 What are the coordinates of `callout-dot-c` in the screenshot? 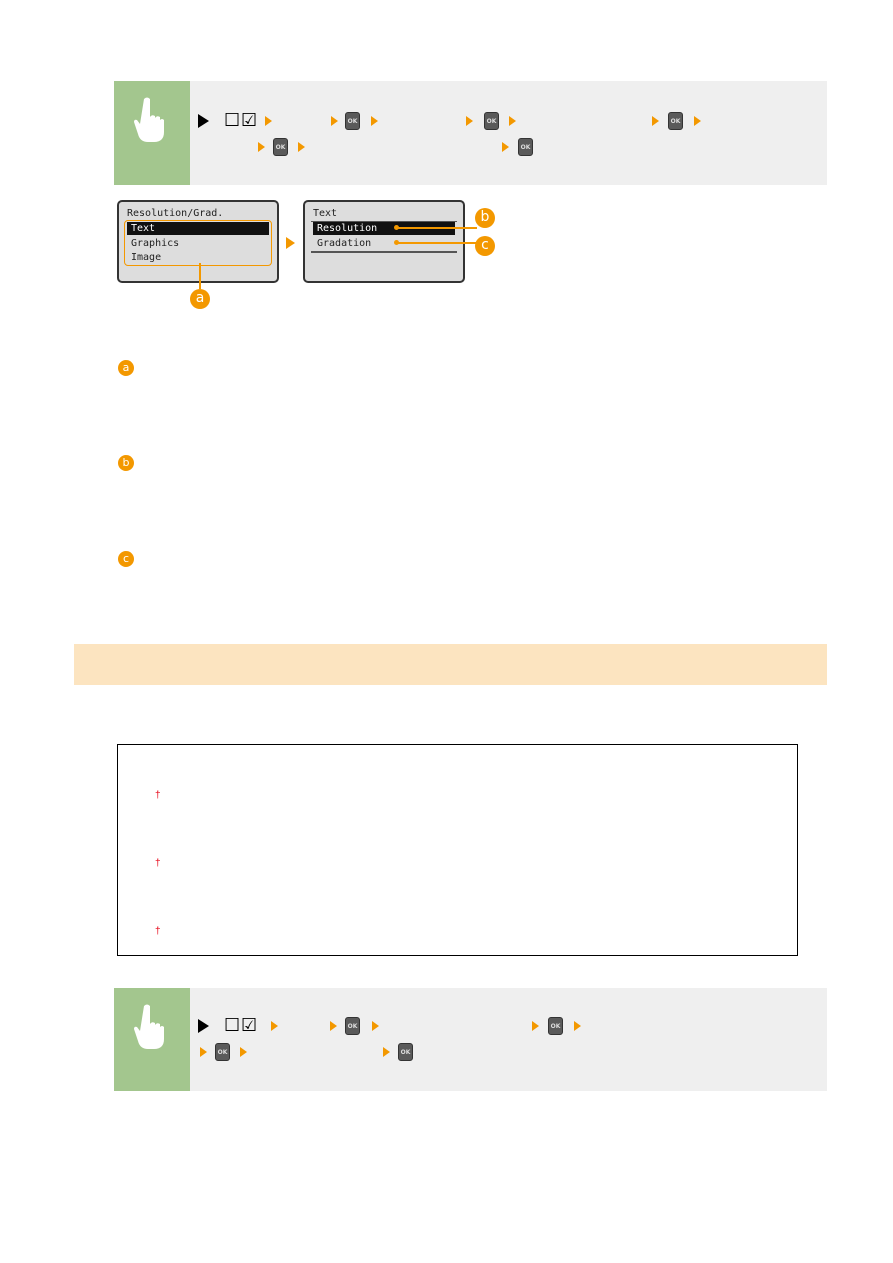 It's located at (396, 242).